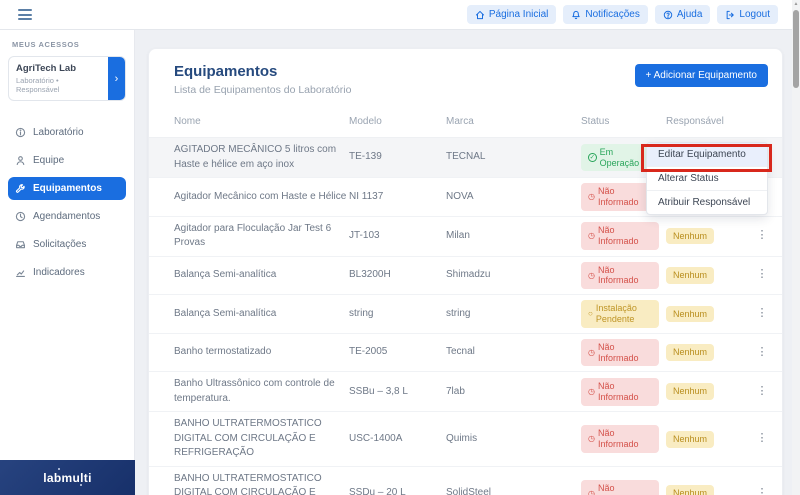 This screenshot has width=800, height=495. I want to click on add-equipment-button: + Adicionar Equipamento, so click(701, 75).